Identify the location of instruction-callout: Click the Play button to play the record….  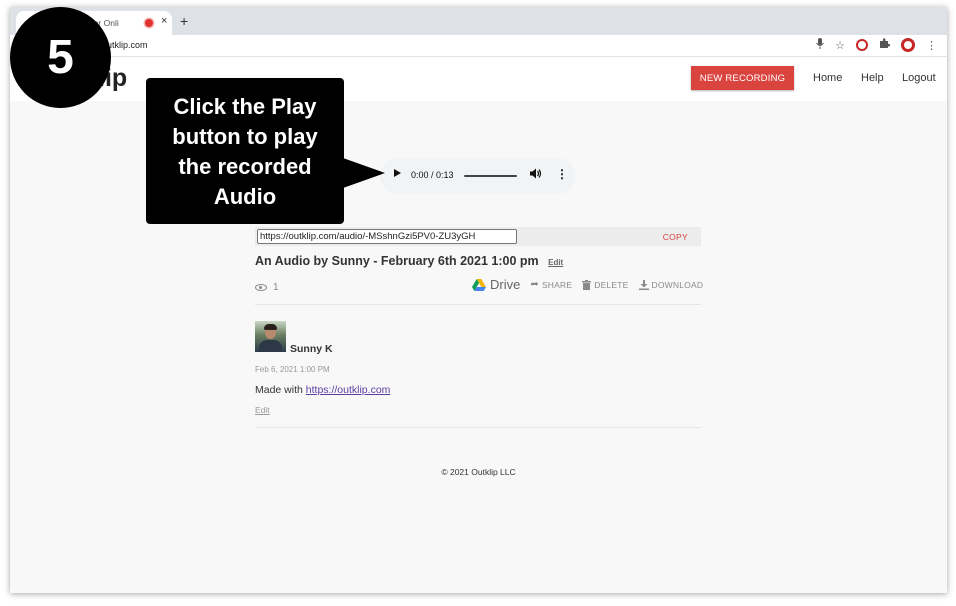
(245, 151).